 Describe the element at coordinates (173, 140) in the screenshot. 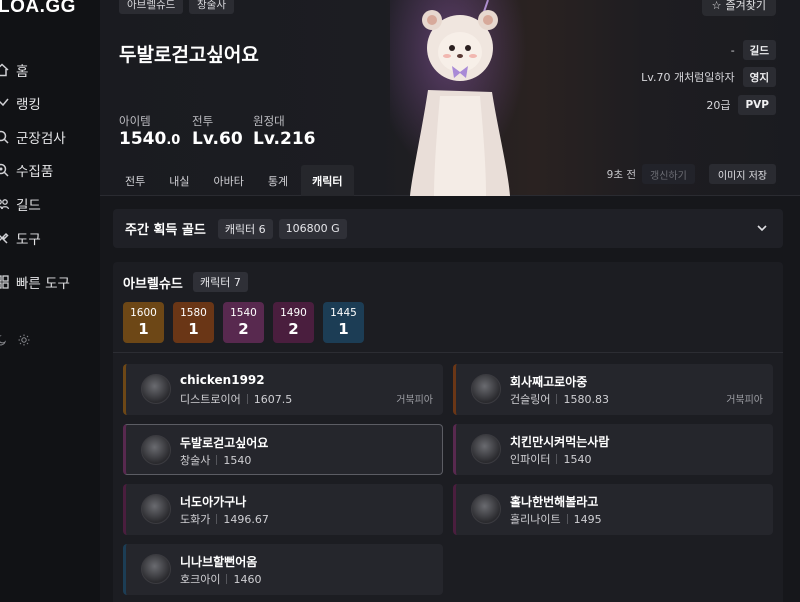

I see `item-level-decimal: .0` at that location.